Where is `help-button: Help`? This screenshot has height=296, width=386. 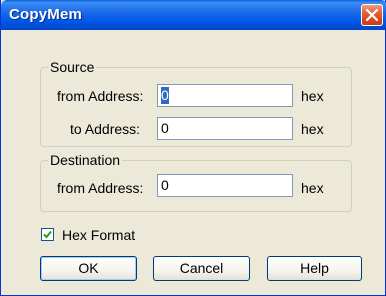
help-button: Help is located at coordinates (314, 268).